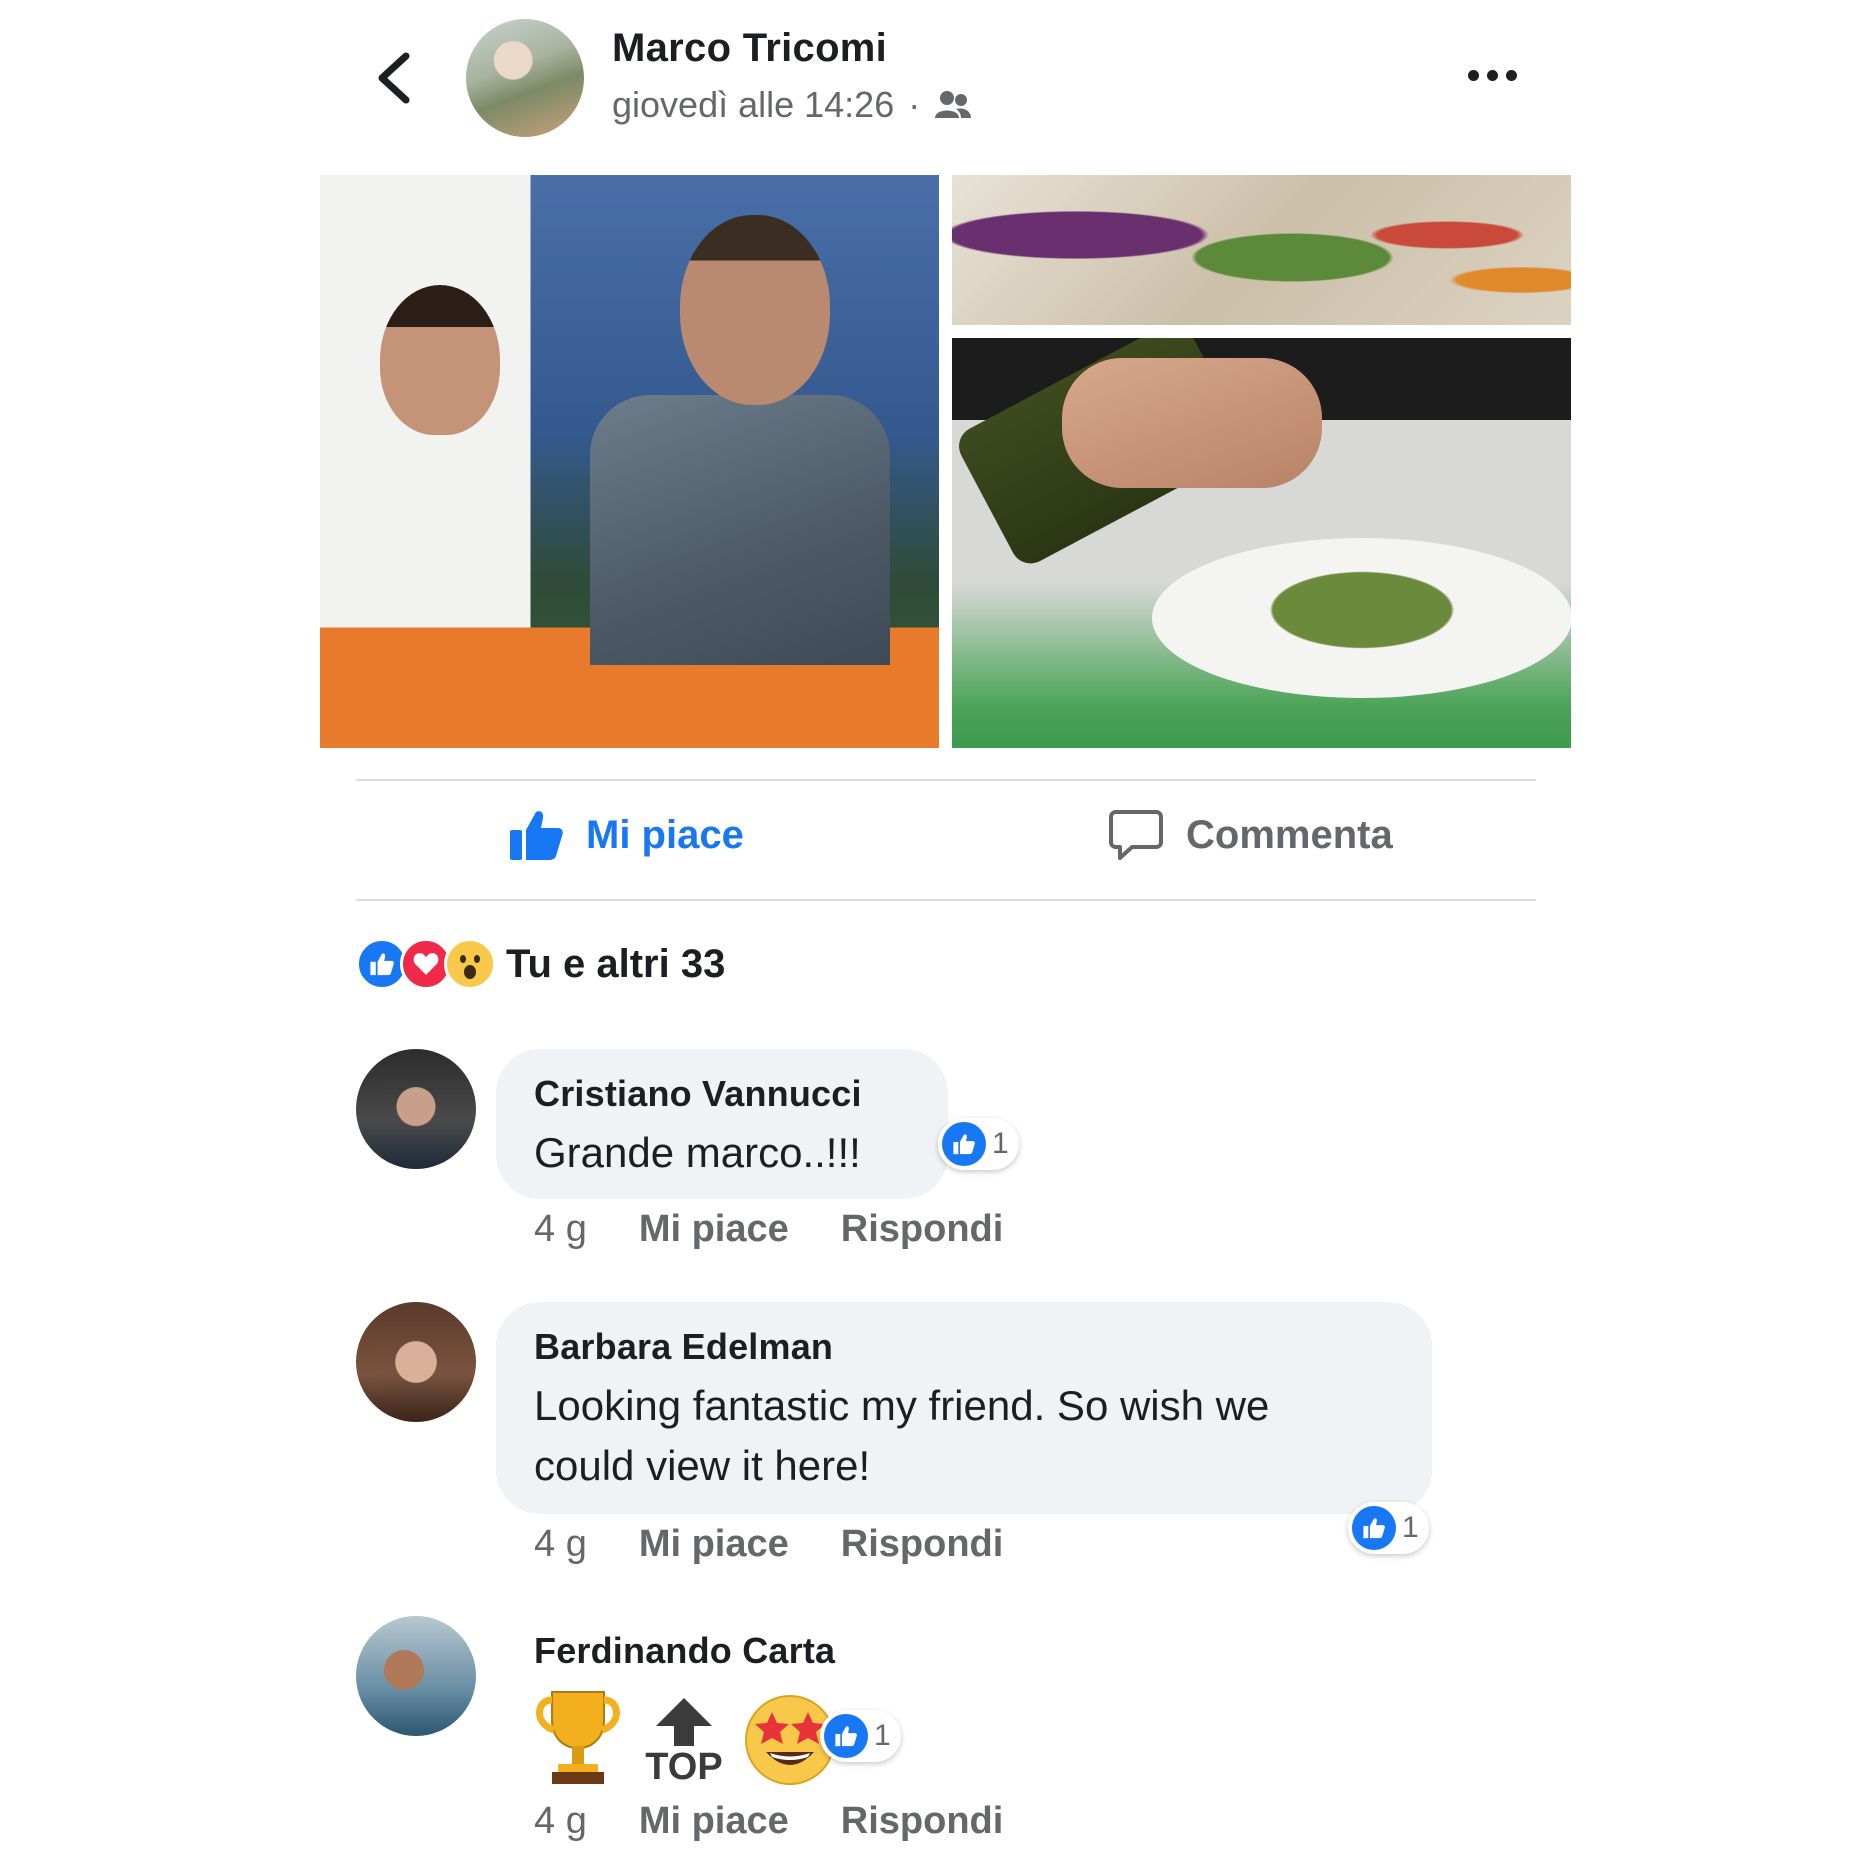 The width and height of the screenshot is (1875, 1875). I want to click on thumbs-up-icon, so click(536, 835).